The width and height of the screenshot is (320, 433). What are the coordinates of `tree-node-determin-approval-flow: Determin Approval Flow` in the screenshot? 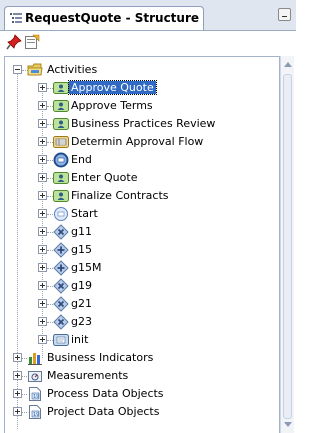 It's located at (140, 142).